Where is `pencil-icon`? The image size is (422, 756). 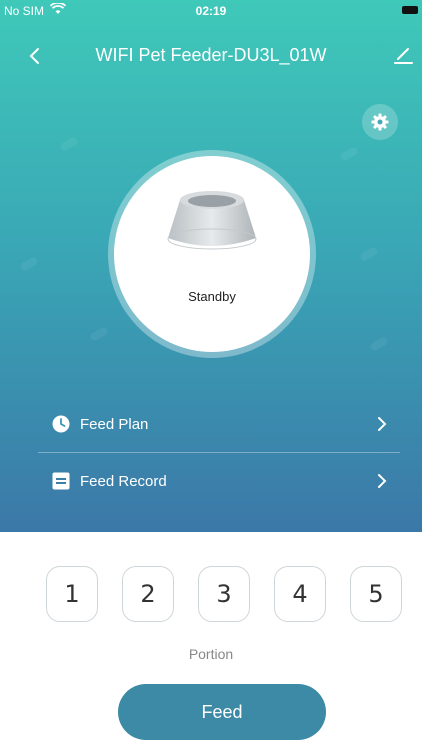
pencil-icon is located at coordinates (403, 56).